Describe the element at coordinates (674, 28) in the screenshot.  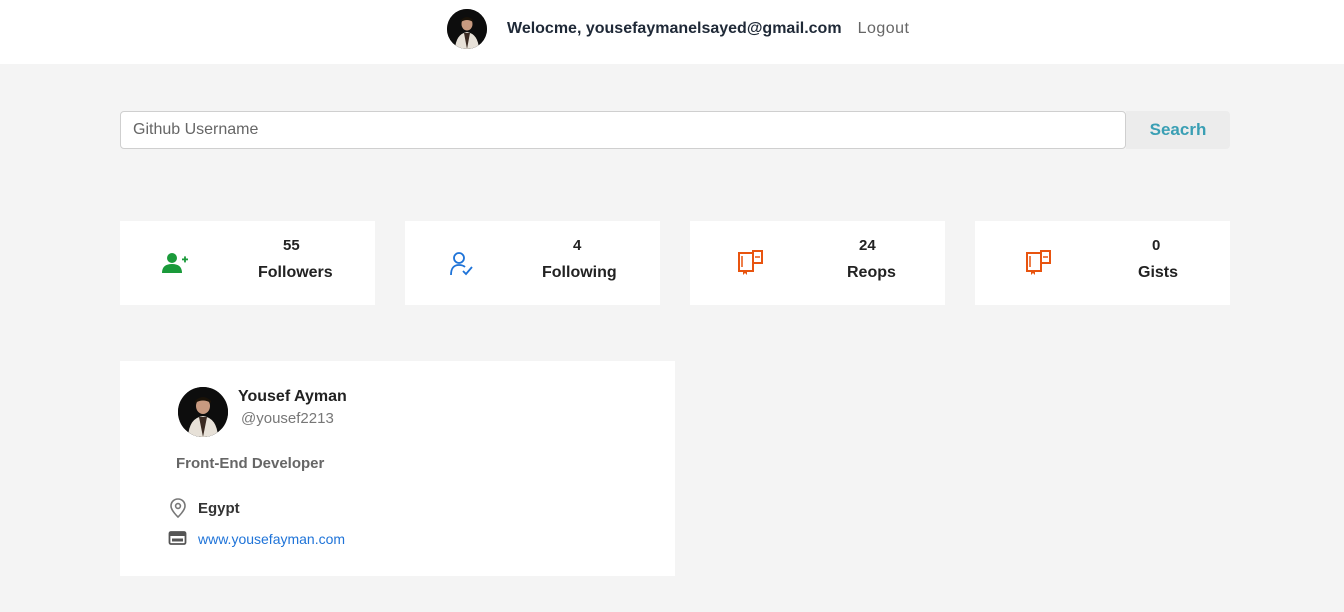
I see `welcome-message: Welocme, yousefaymanelsayed@gmail.com` at that location.